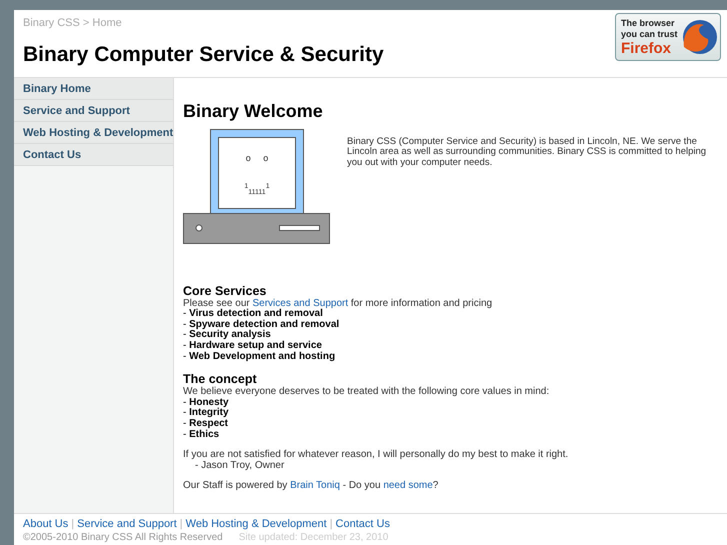 Image resolution: width=727 pixels, height=545 pixels. I want to click on badge-text: you can trust, so click(649, 34).